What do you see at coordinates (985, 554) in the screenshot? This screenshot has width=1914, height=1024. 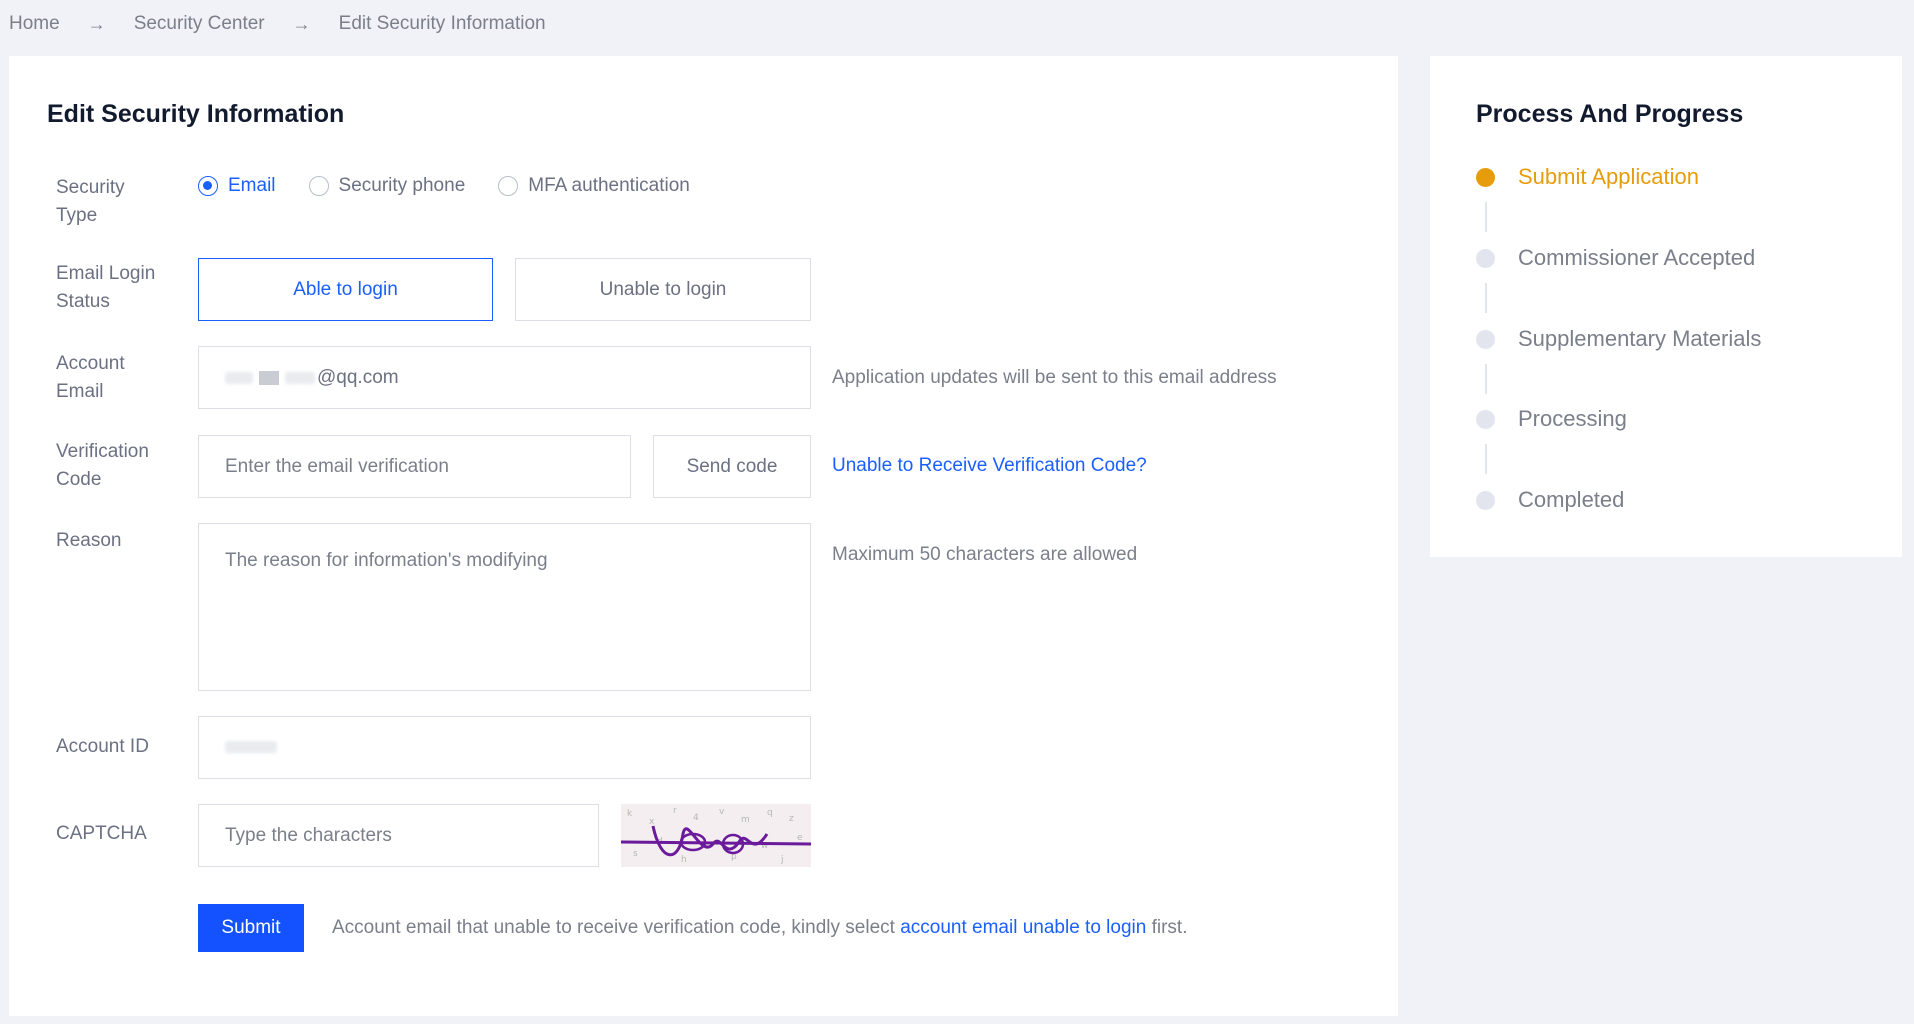 I see `reason-hint: Maximum 50 characters are allowed` at bounding box center [985, 554].